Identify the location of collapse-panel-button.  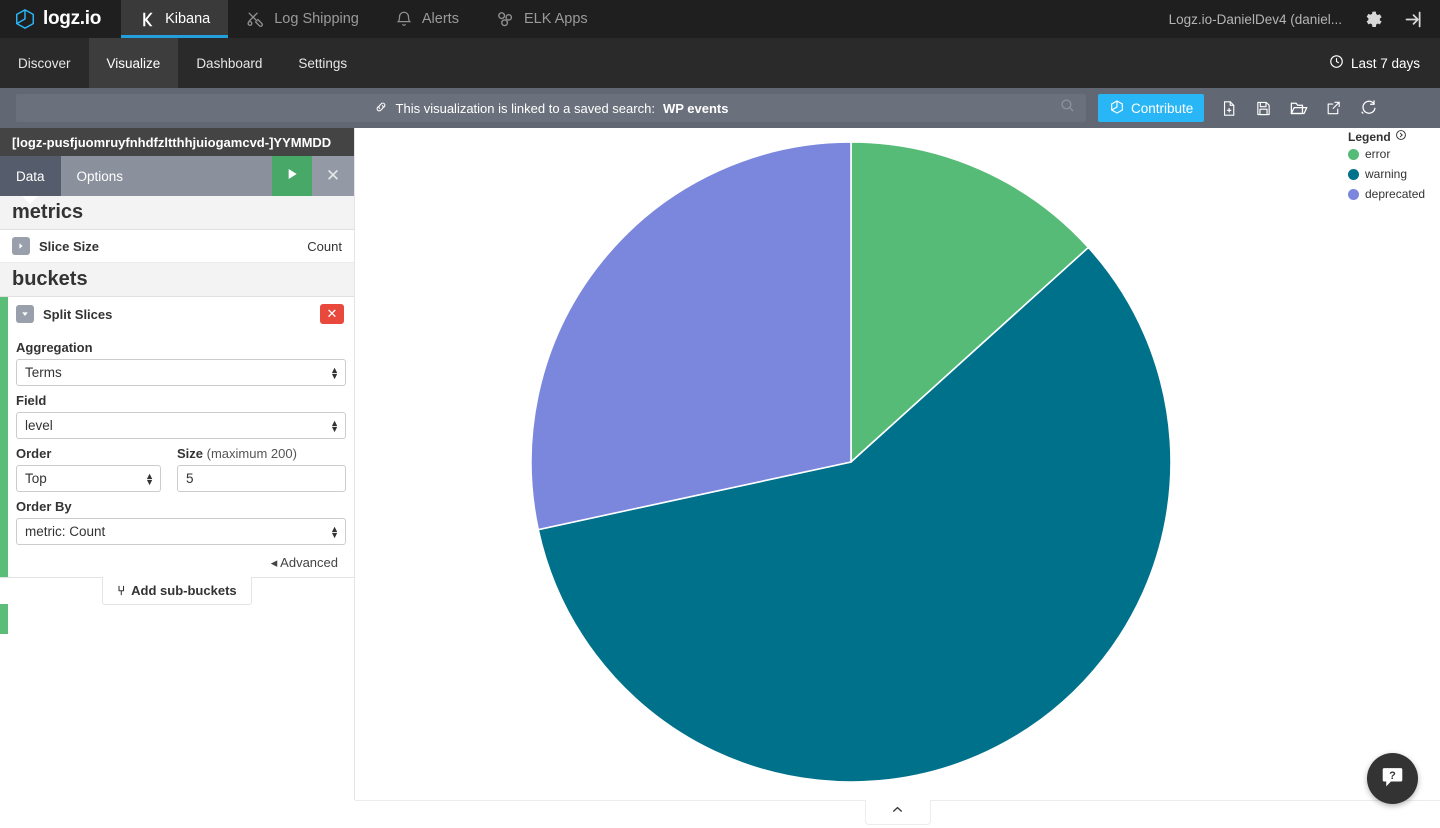
(897, 812).